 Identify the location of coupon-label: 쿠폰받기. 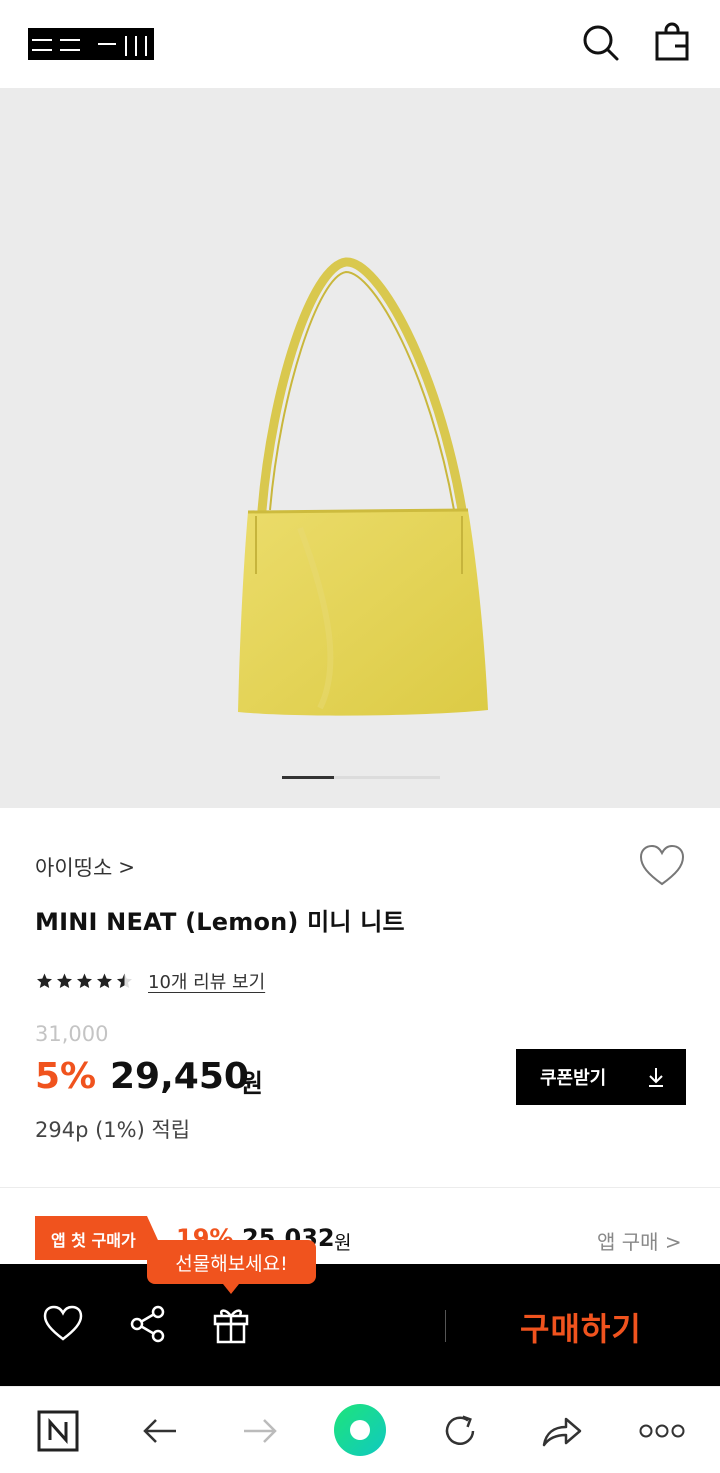
(573, 1078).